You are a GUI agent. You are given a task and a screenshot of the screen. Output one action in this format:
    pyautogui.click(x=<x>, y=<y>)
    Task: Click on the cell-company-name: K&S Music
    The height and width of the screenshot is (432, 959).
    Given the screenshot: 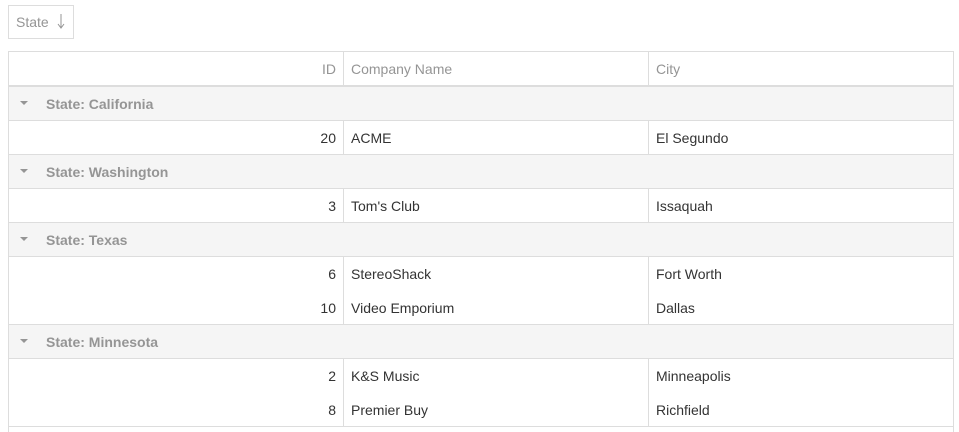 What is the action you would take?
    pyautogui.click(x=496, y=376)
    